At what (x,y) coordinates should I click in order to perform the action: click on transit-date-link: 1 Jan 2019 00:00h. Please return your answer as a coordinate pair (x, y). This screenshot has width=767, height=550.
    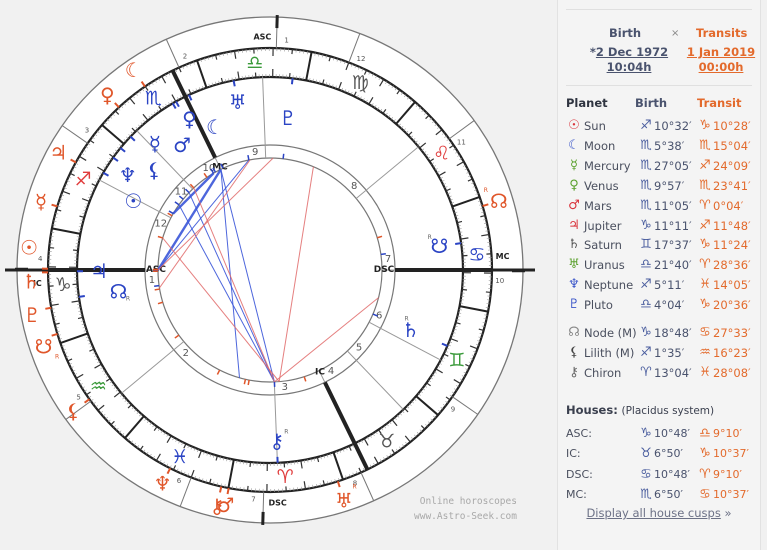
    Looking at the image, I should click on (721, 60).